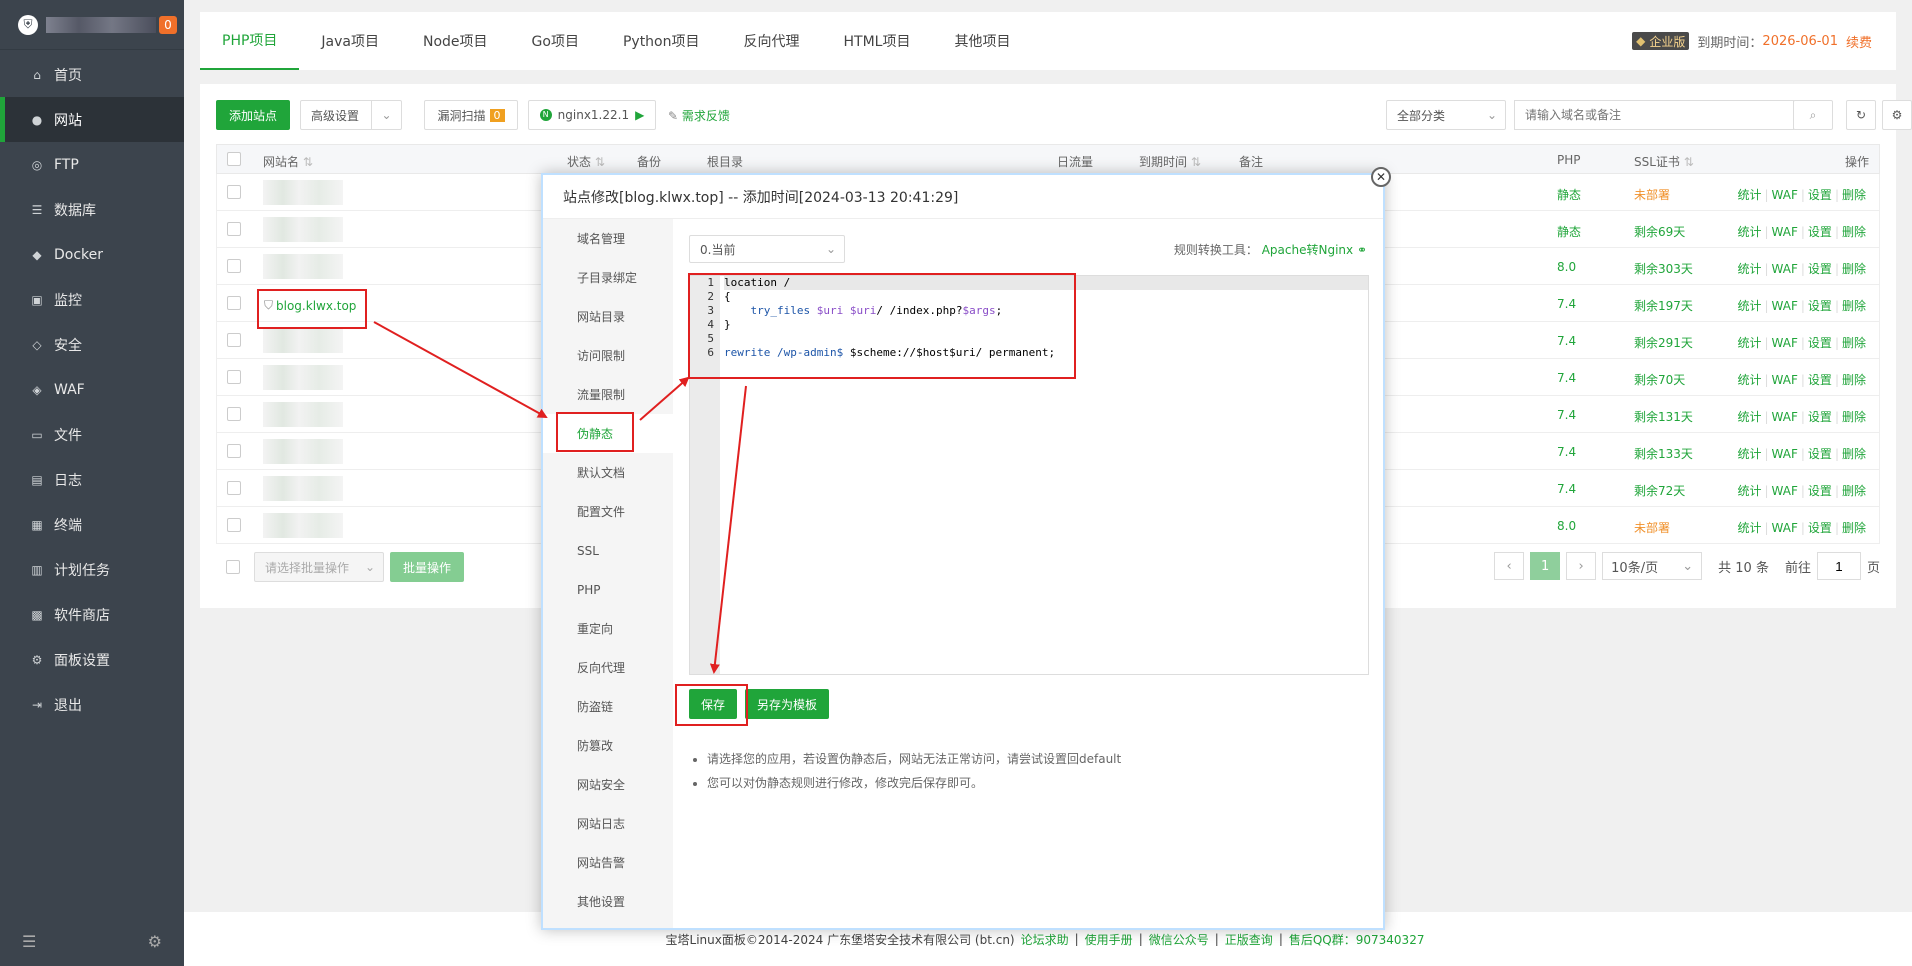 Image resolution: width=1912 pixels, height=966 pixels. Describe the element at coordinates (1897, 115) in the screenshot. I see `settings-button: ⚙` at that location.